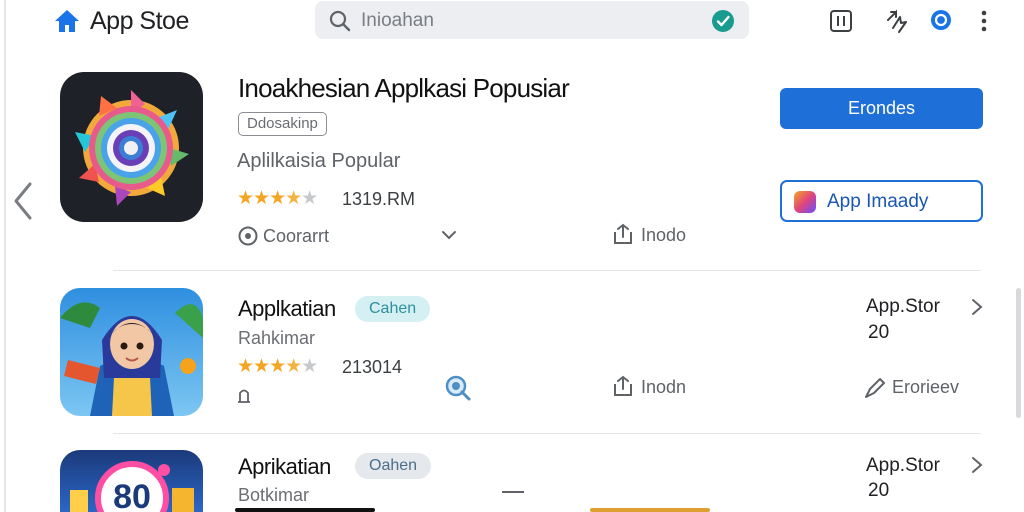 The height and width of the screenshot is (512, 1024). Describe the element at coordinates (132, 495) in the screenshot. I see `game-icon-number: 80` at that location.